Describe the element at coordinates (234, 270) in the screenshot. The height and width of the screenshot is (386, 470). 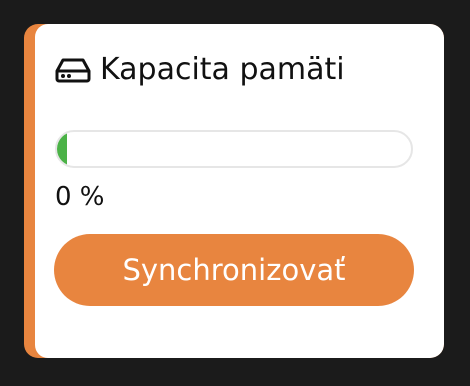
I see `sync-button: Synchronizovať` at that location.